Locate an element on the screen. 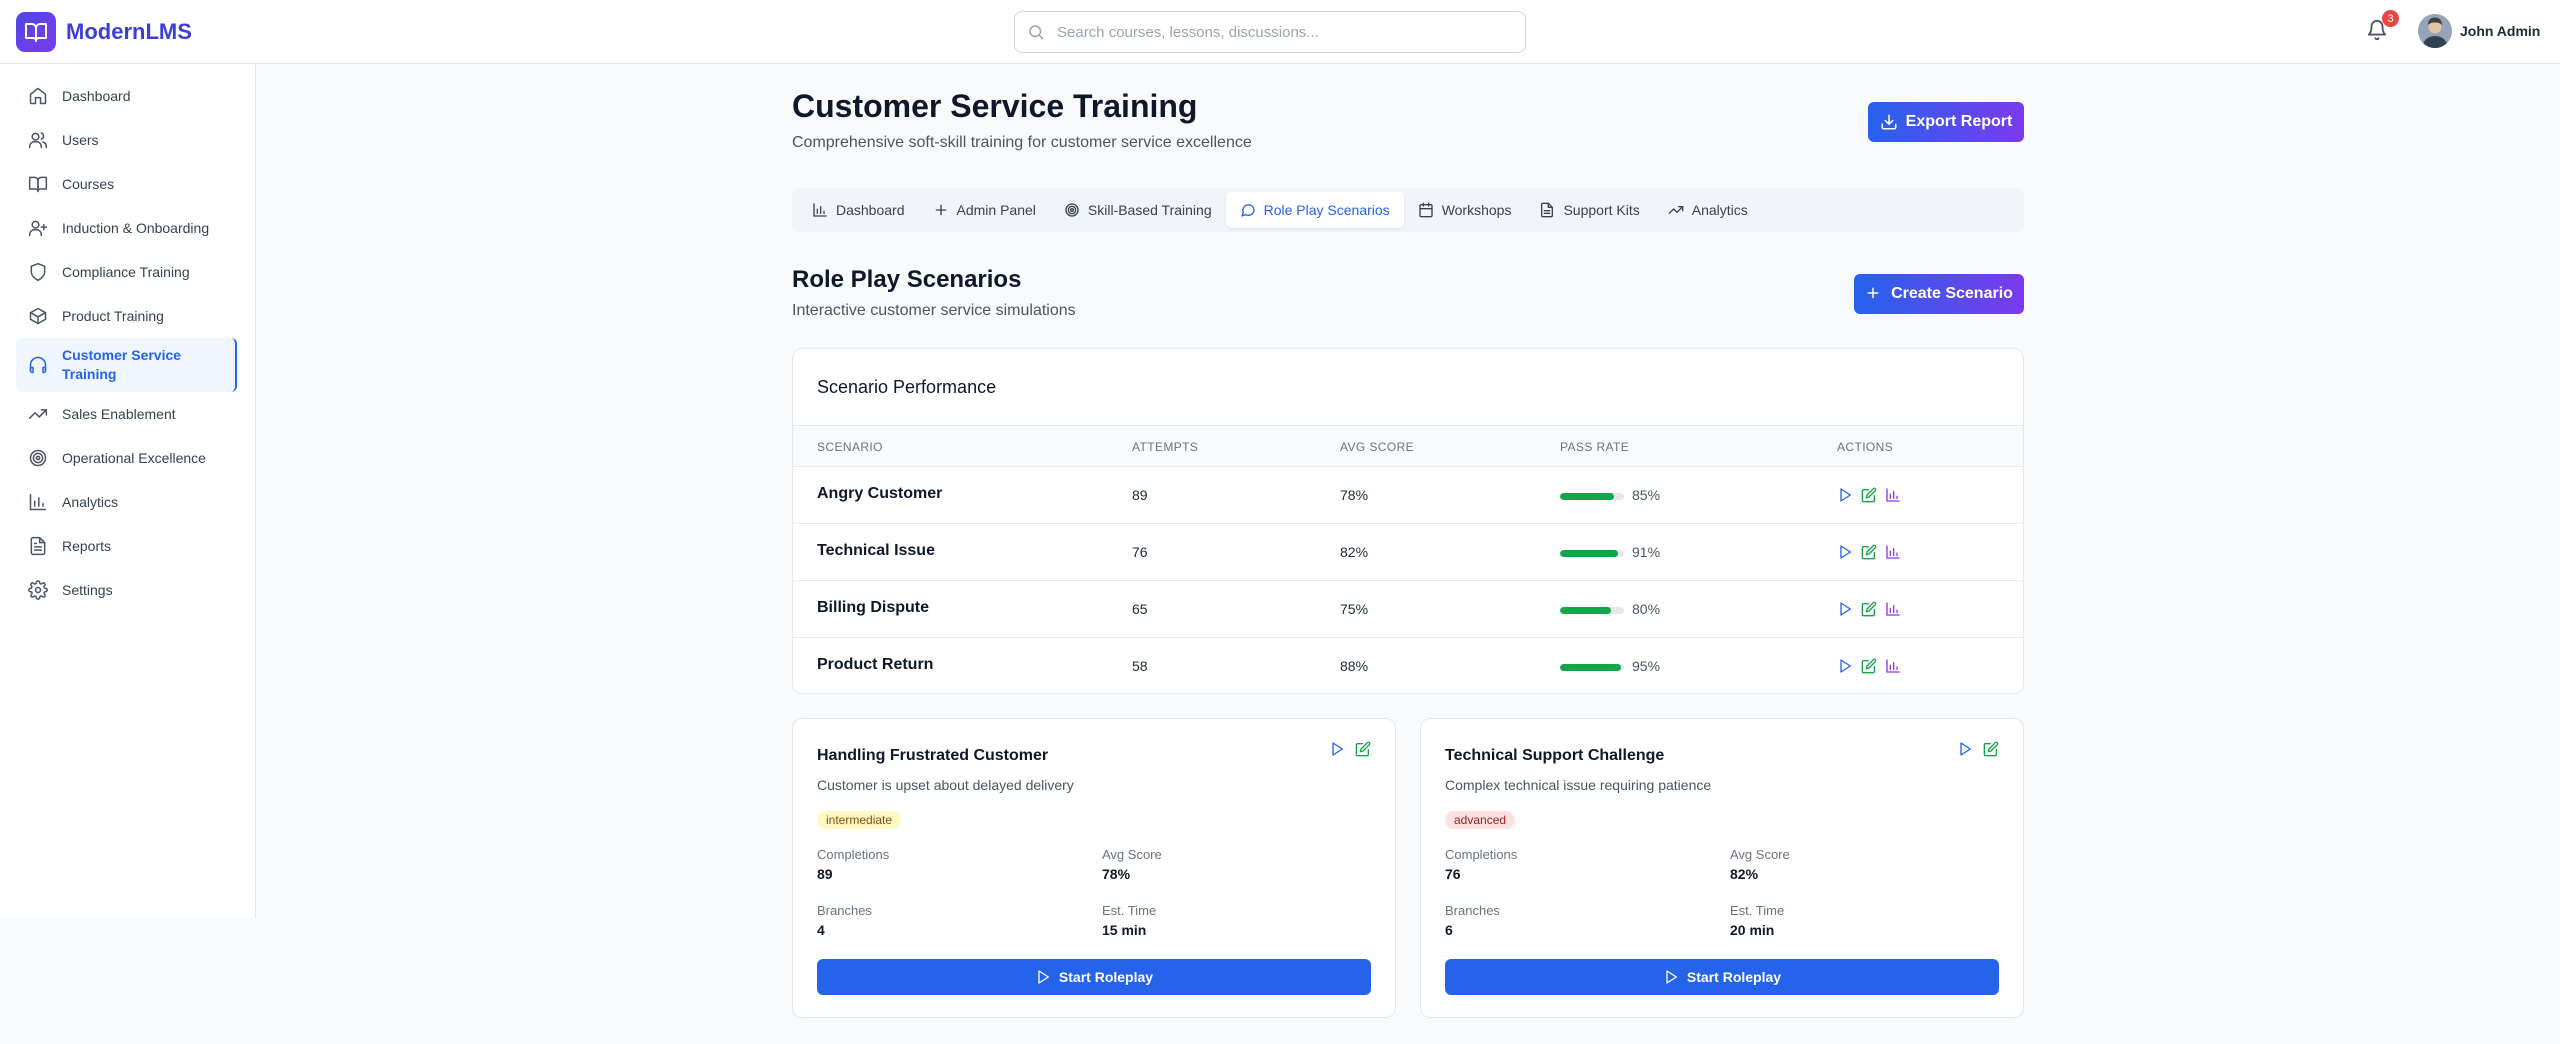 The image size is (2560, 1044). chart-bar-icon is located at coordinates (820, 210).